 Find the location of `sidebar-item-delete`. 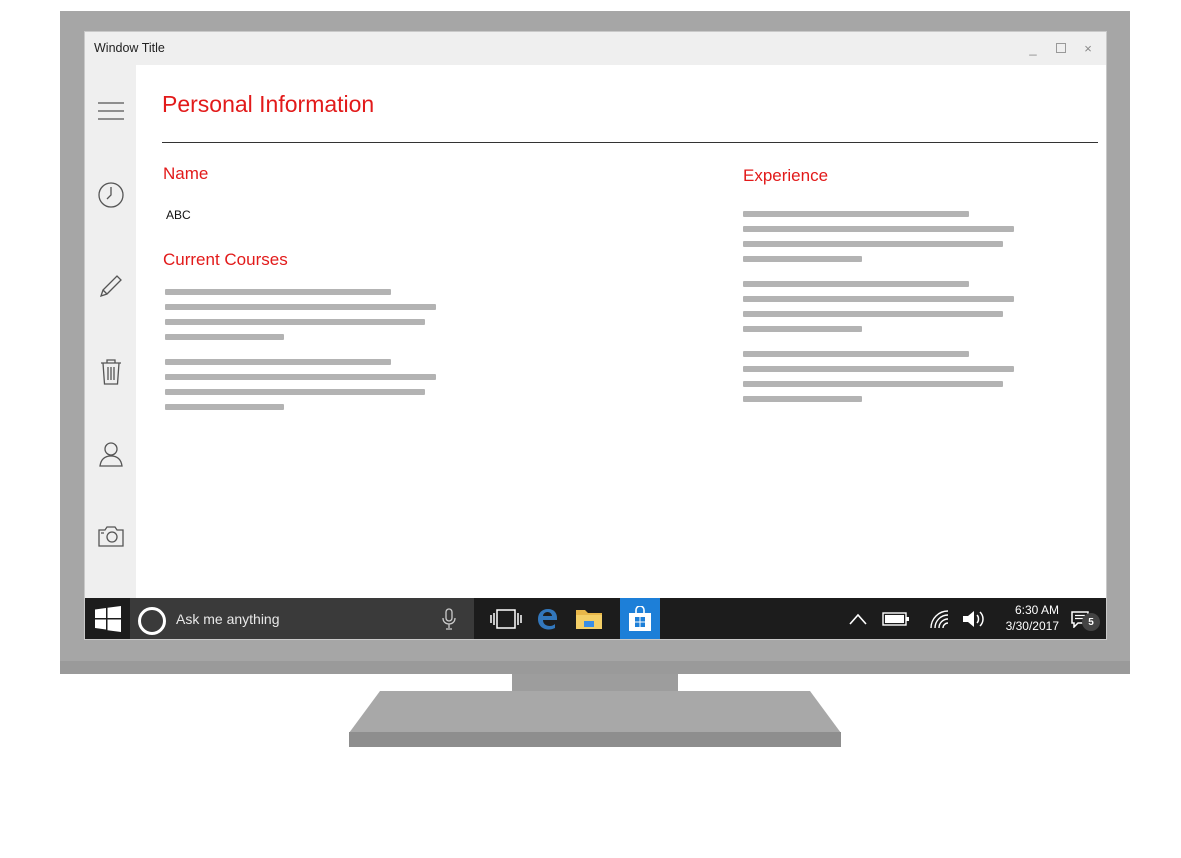

sidebar-item-delete is located at coordinates (111, 372).